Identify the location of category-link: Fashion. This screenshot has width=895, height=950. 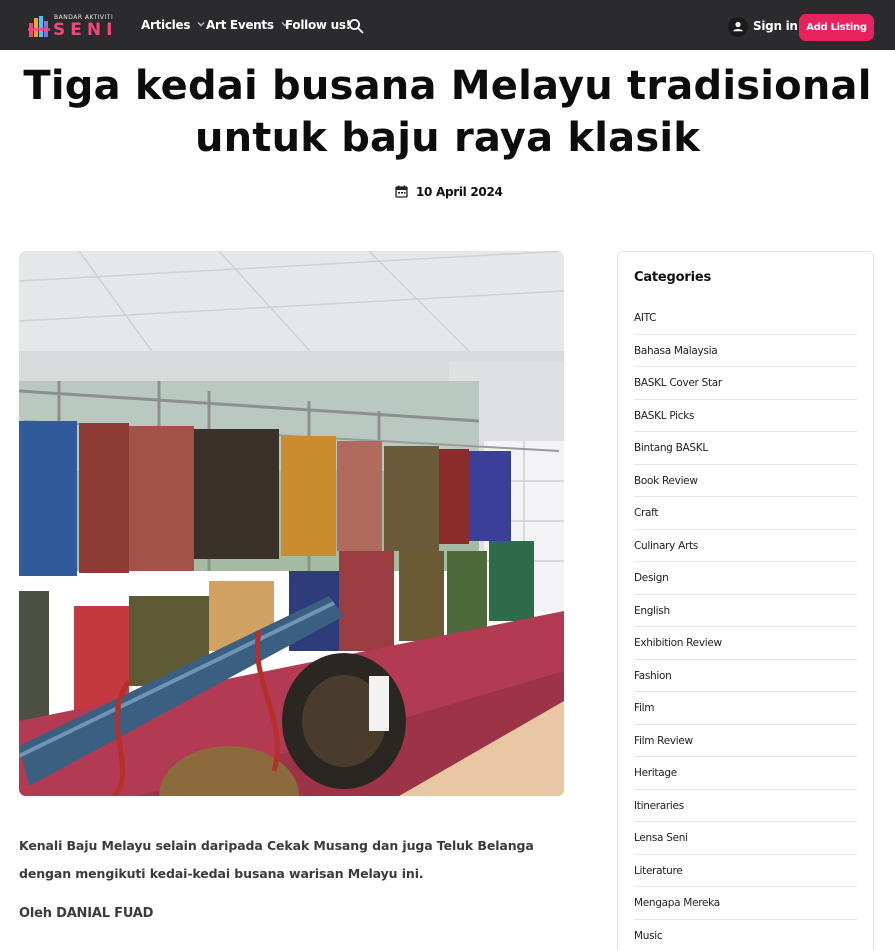
(745, 676).